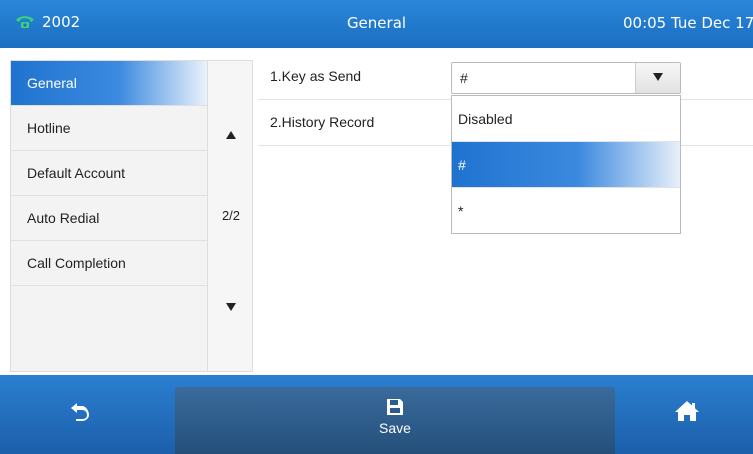  I want to click on back-icon, so click(80, 412).